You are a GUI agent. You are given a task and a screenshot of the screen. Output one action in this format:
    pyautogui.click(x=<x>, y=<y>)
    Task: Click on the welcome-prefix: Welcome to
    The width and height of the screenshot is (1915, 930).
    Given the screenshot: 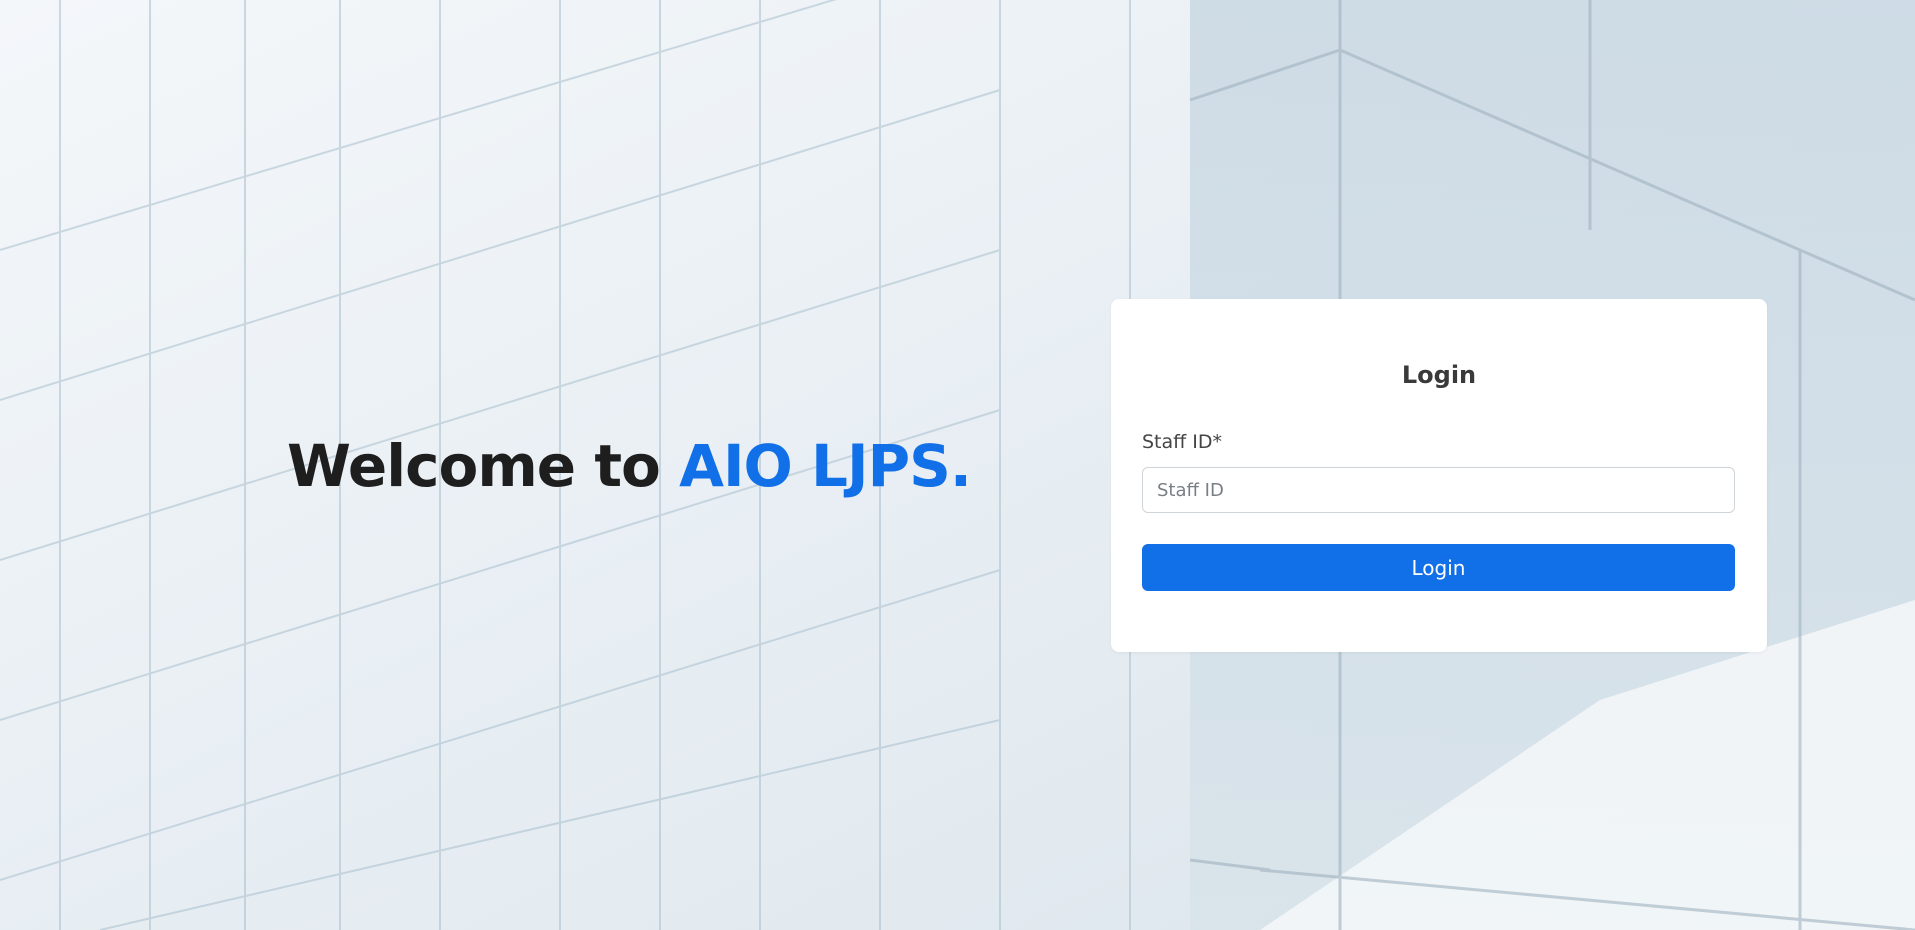 What is the action you would take?
    pyautogui.click(x=483, y=466)
    